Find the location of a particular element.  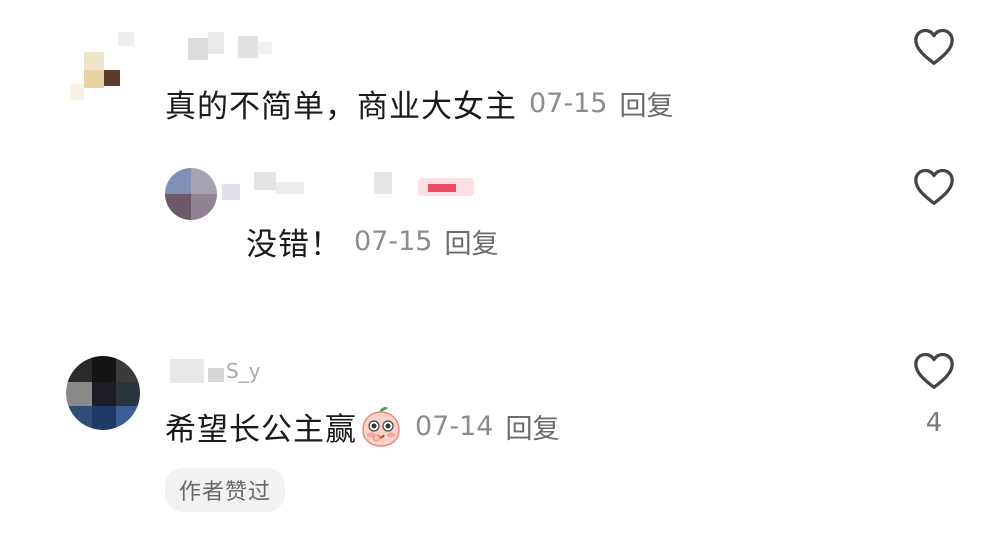

comment-text: 希望长公主赢 is located at coordinates (261, 429).